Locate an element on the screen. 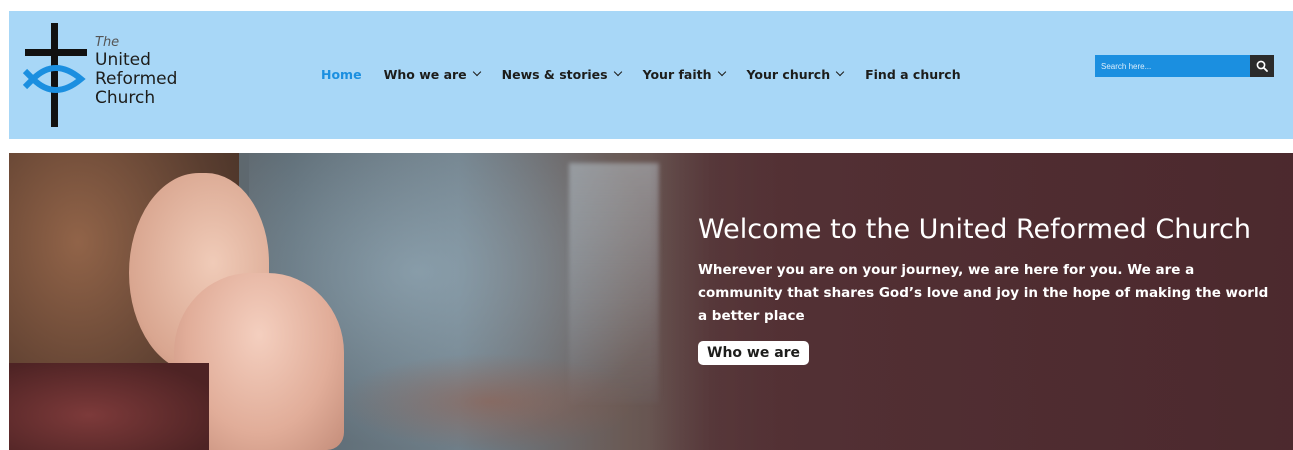 Image resolution: width=1293 pixels, height=450 pixels. search-form is located at coordinates (1184, 66).